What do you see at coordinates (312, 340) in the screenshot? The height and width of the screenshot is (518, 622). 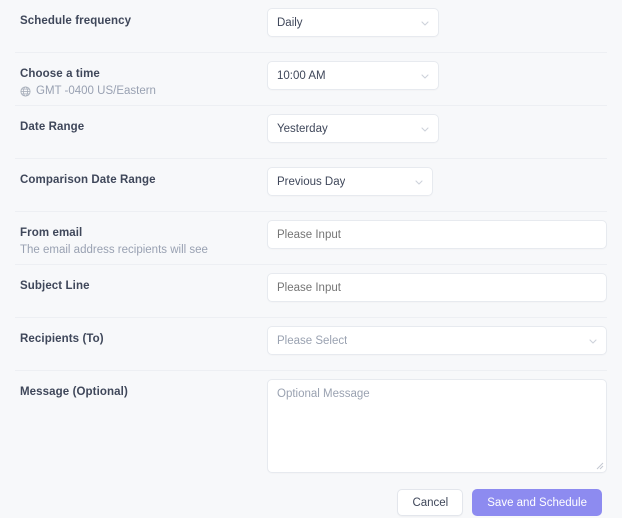 I see `recipients-placeholder: Please Select` at bounding box center [312, 340].